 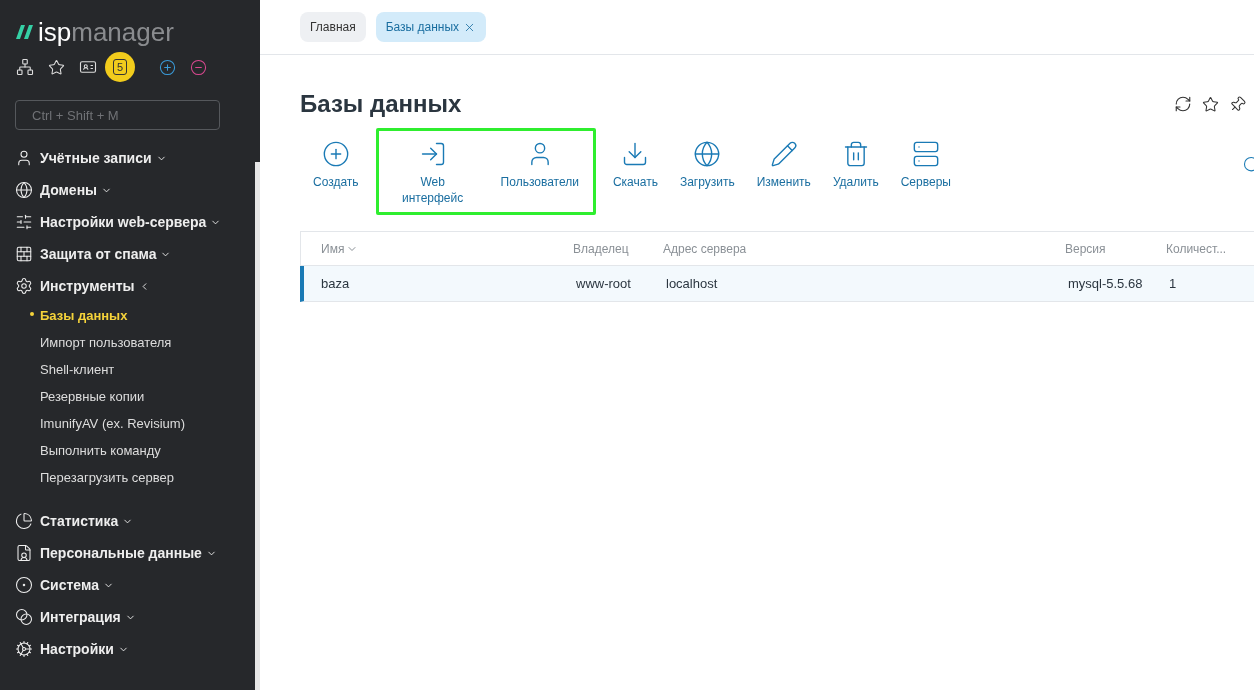 I want to click on toolbar-button: Скачать, so click(x=635, y=163).